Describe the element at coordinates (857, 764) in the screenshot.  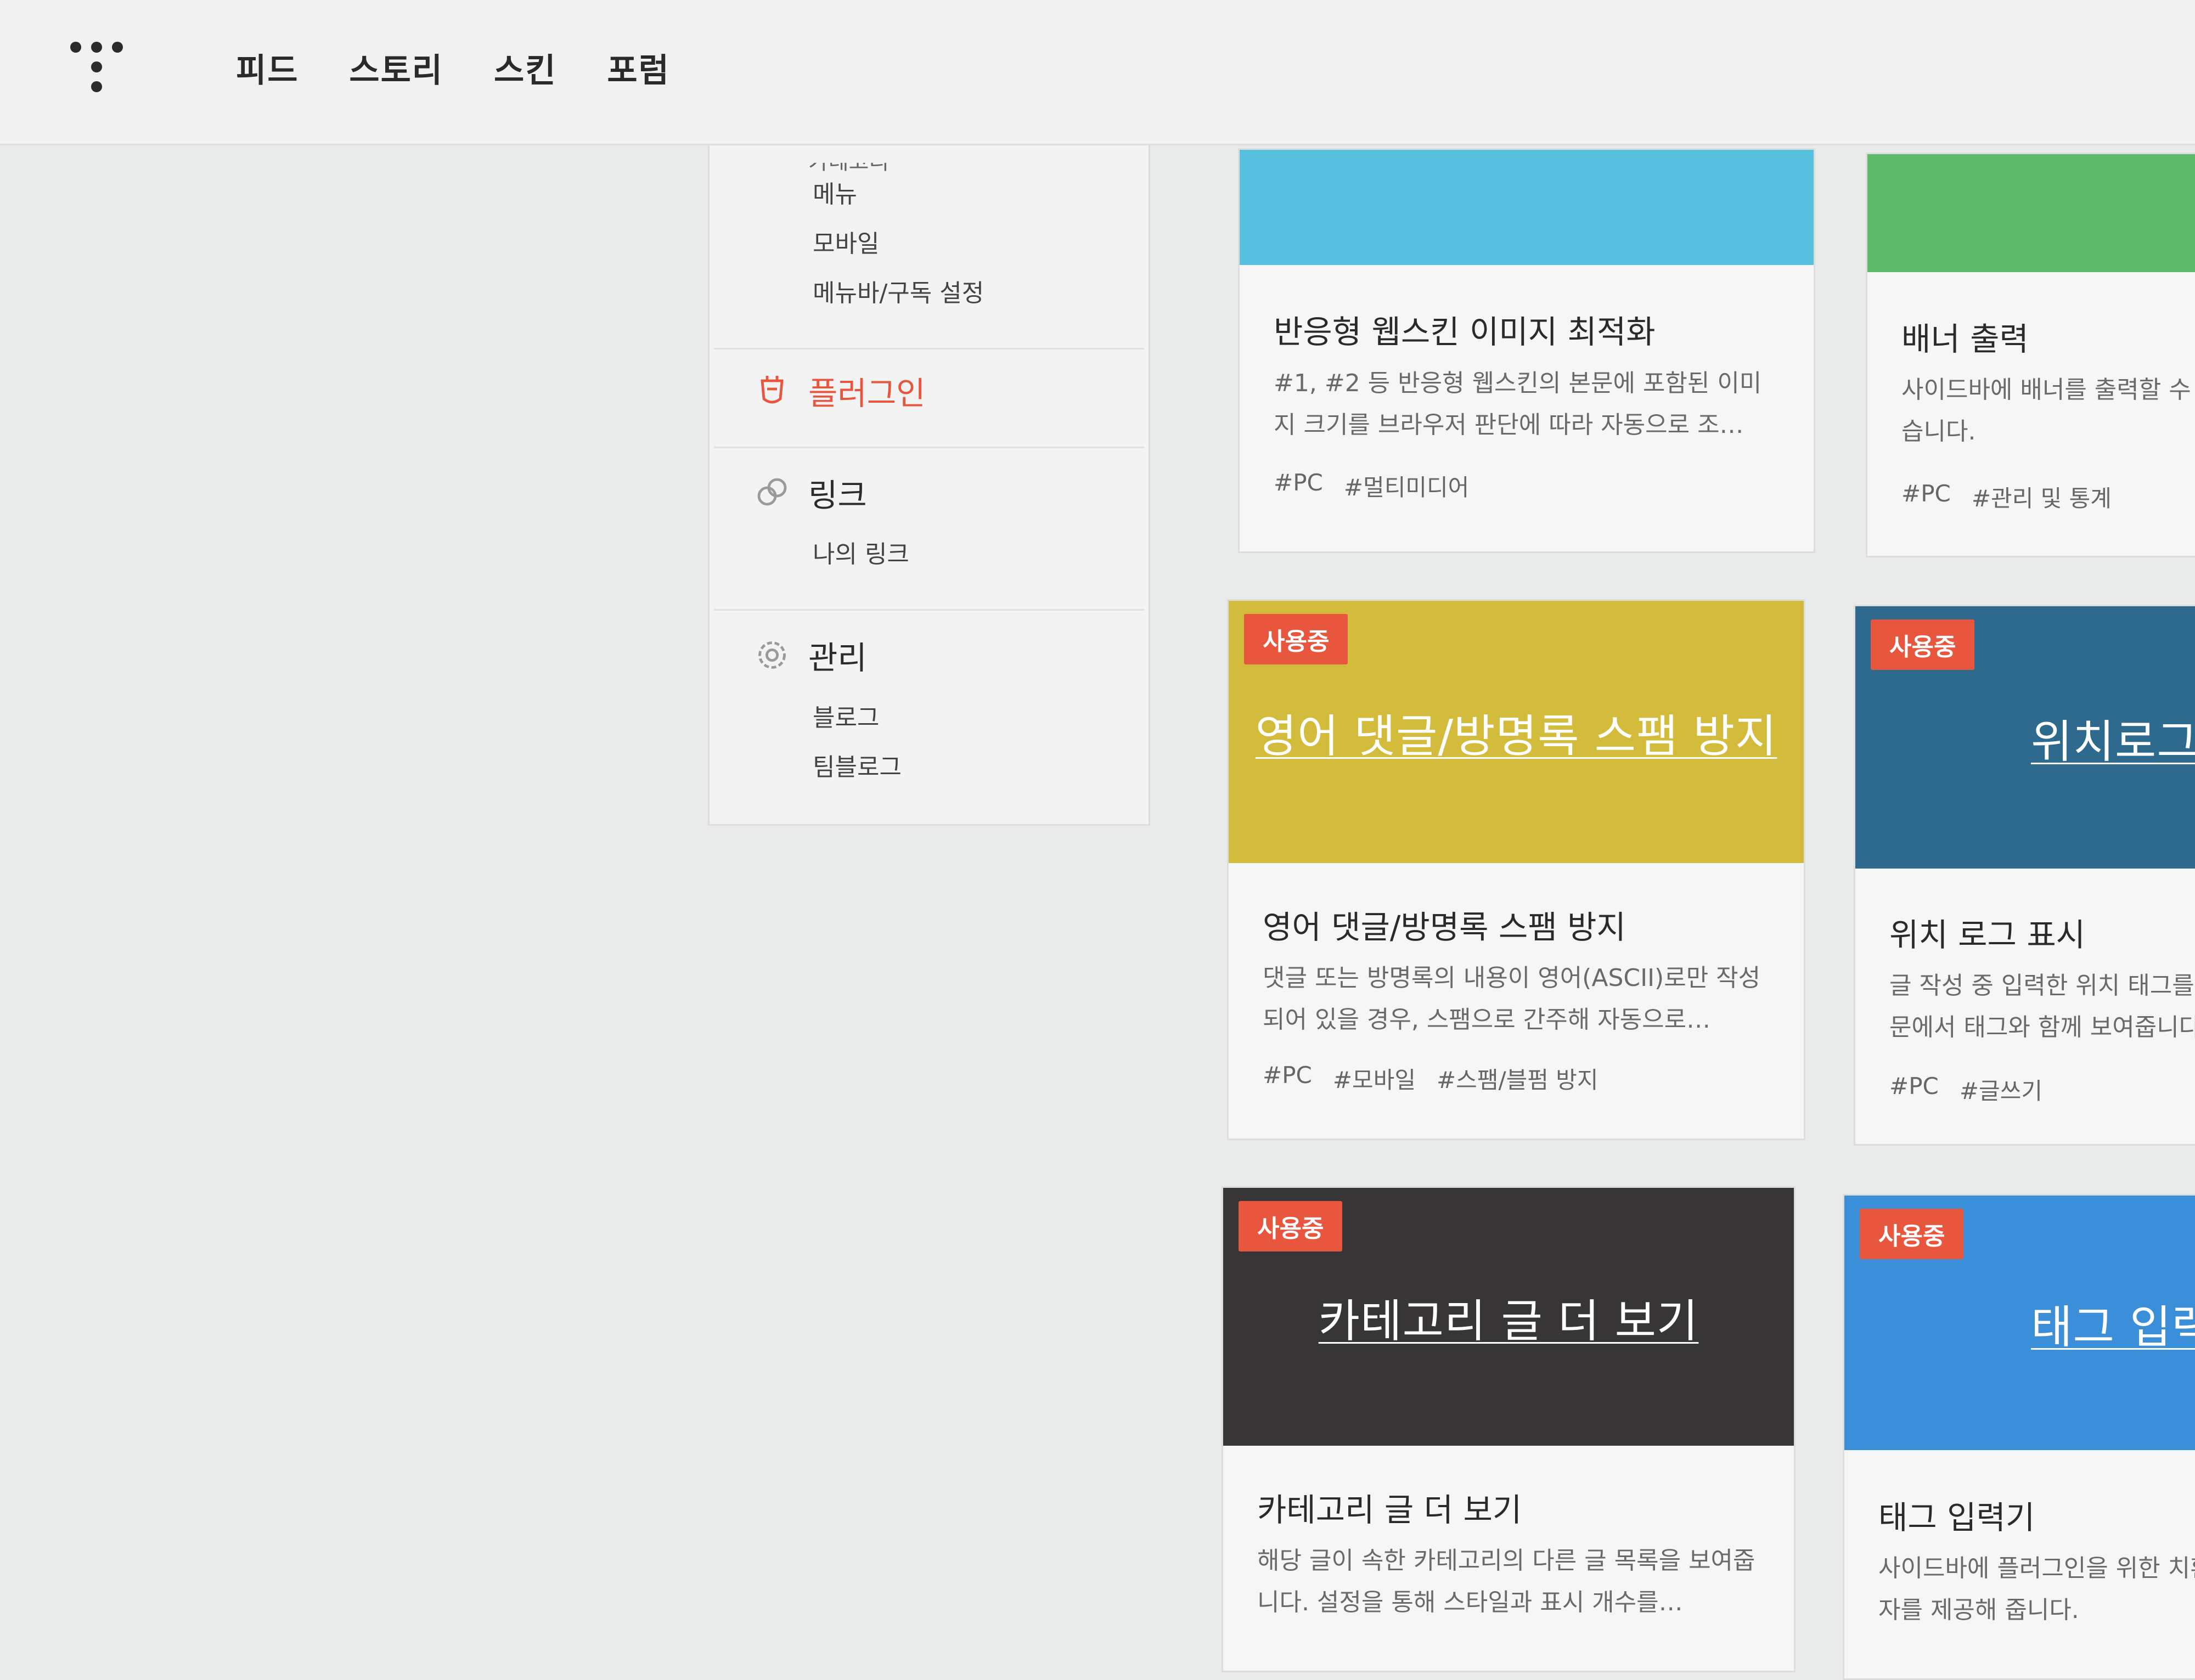
I see `sidebar-item-teamblog: 팀블로그` at that location.